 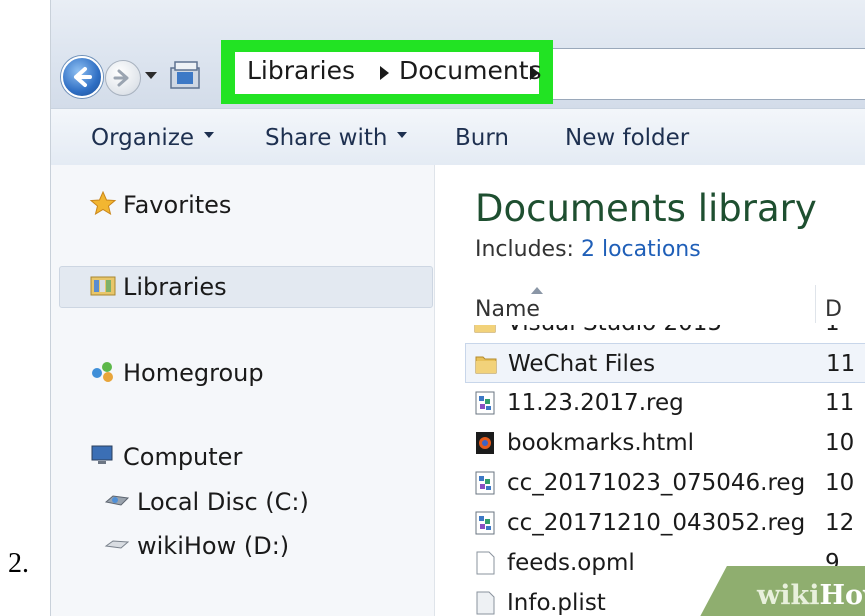 I want to click on nav-label: Favorites, so click(x=177, y=205).